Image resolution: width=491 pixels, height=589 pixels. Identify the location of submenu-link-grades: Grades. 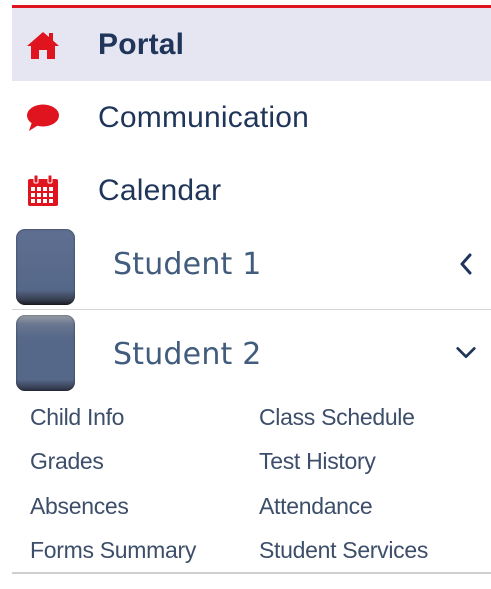
(67, 461).